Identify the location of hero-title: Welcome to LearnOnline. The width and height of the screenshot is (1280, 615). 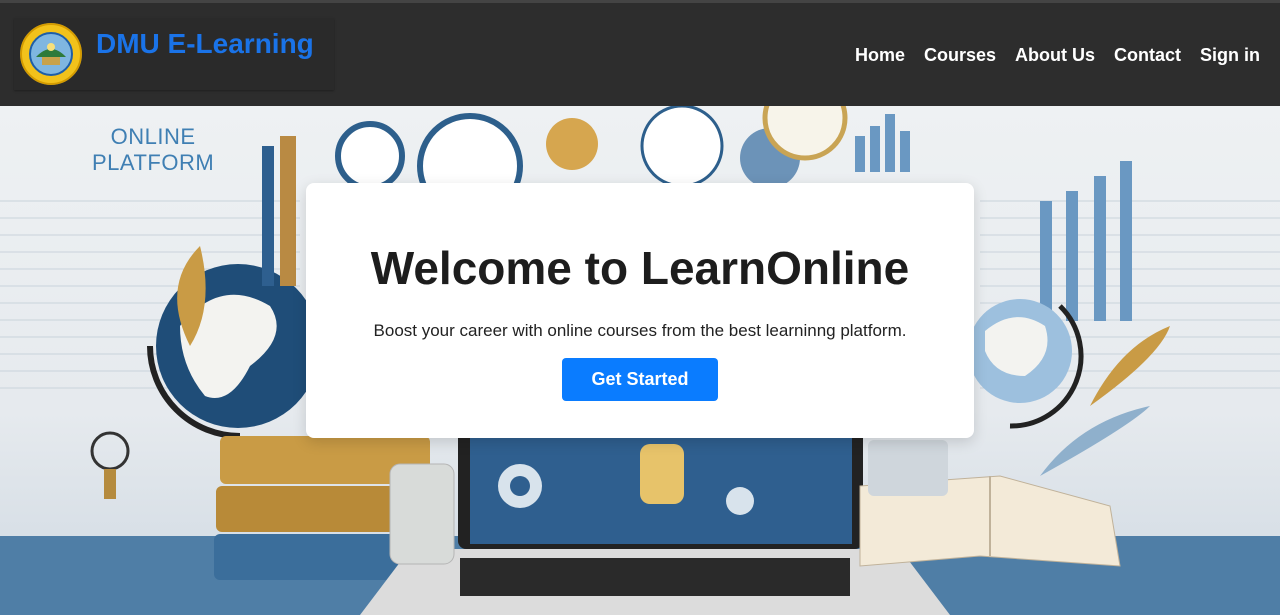
(640, 268).